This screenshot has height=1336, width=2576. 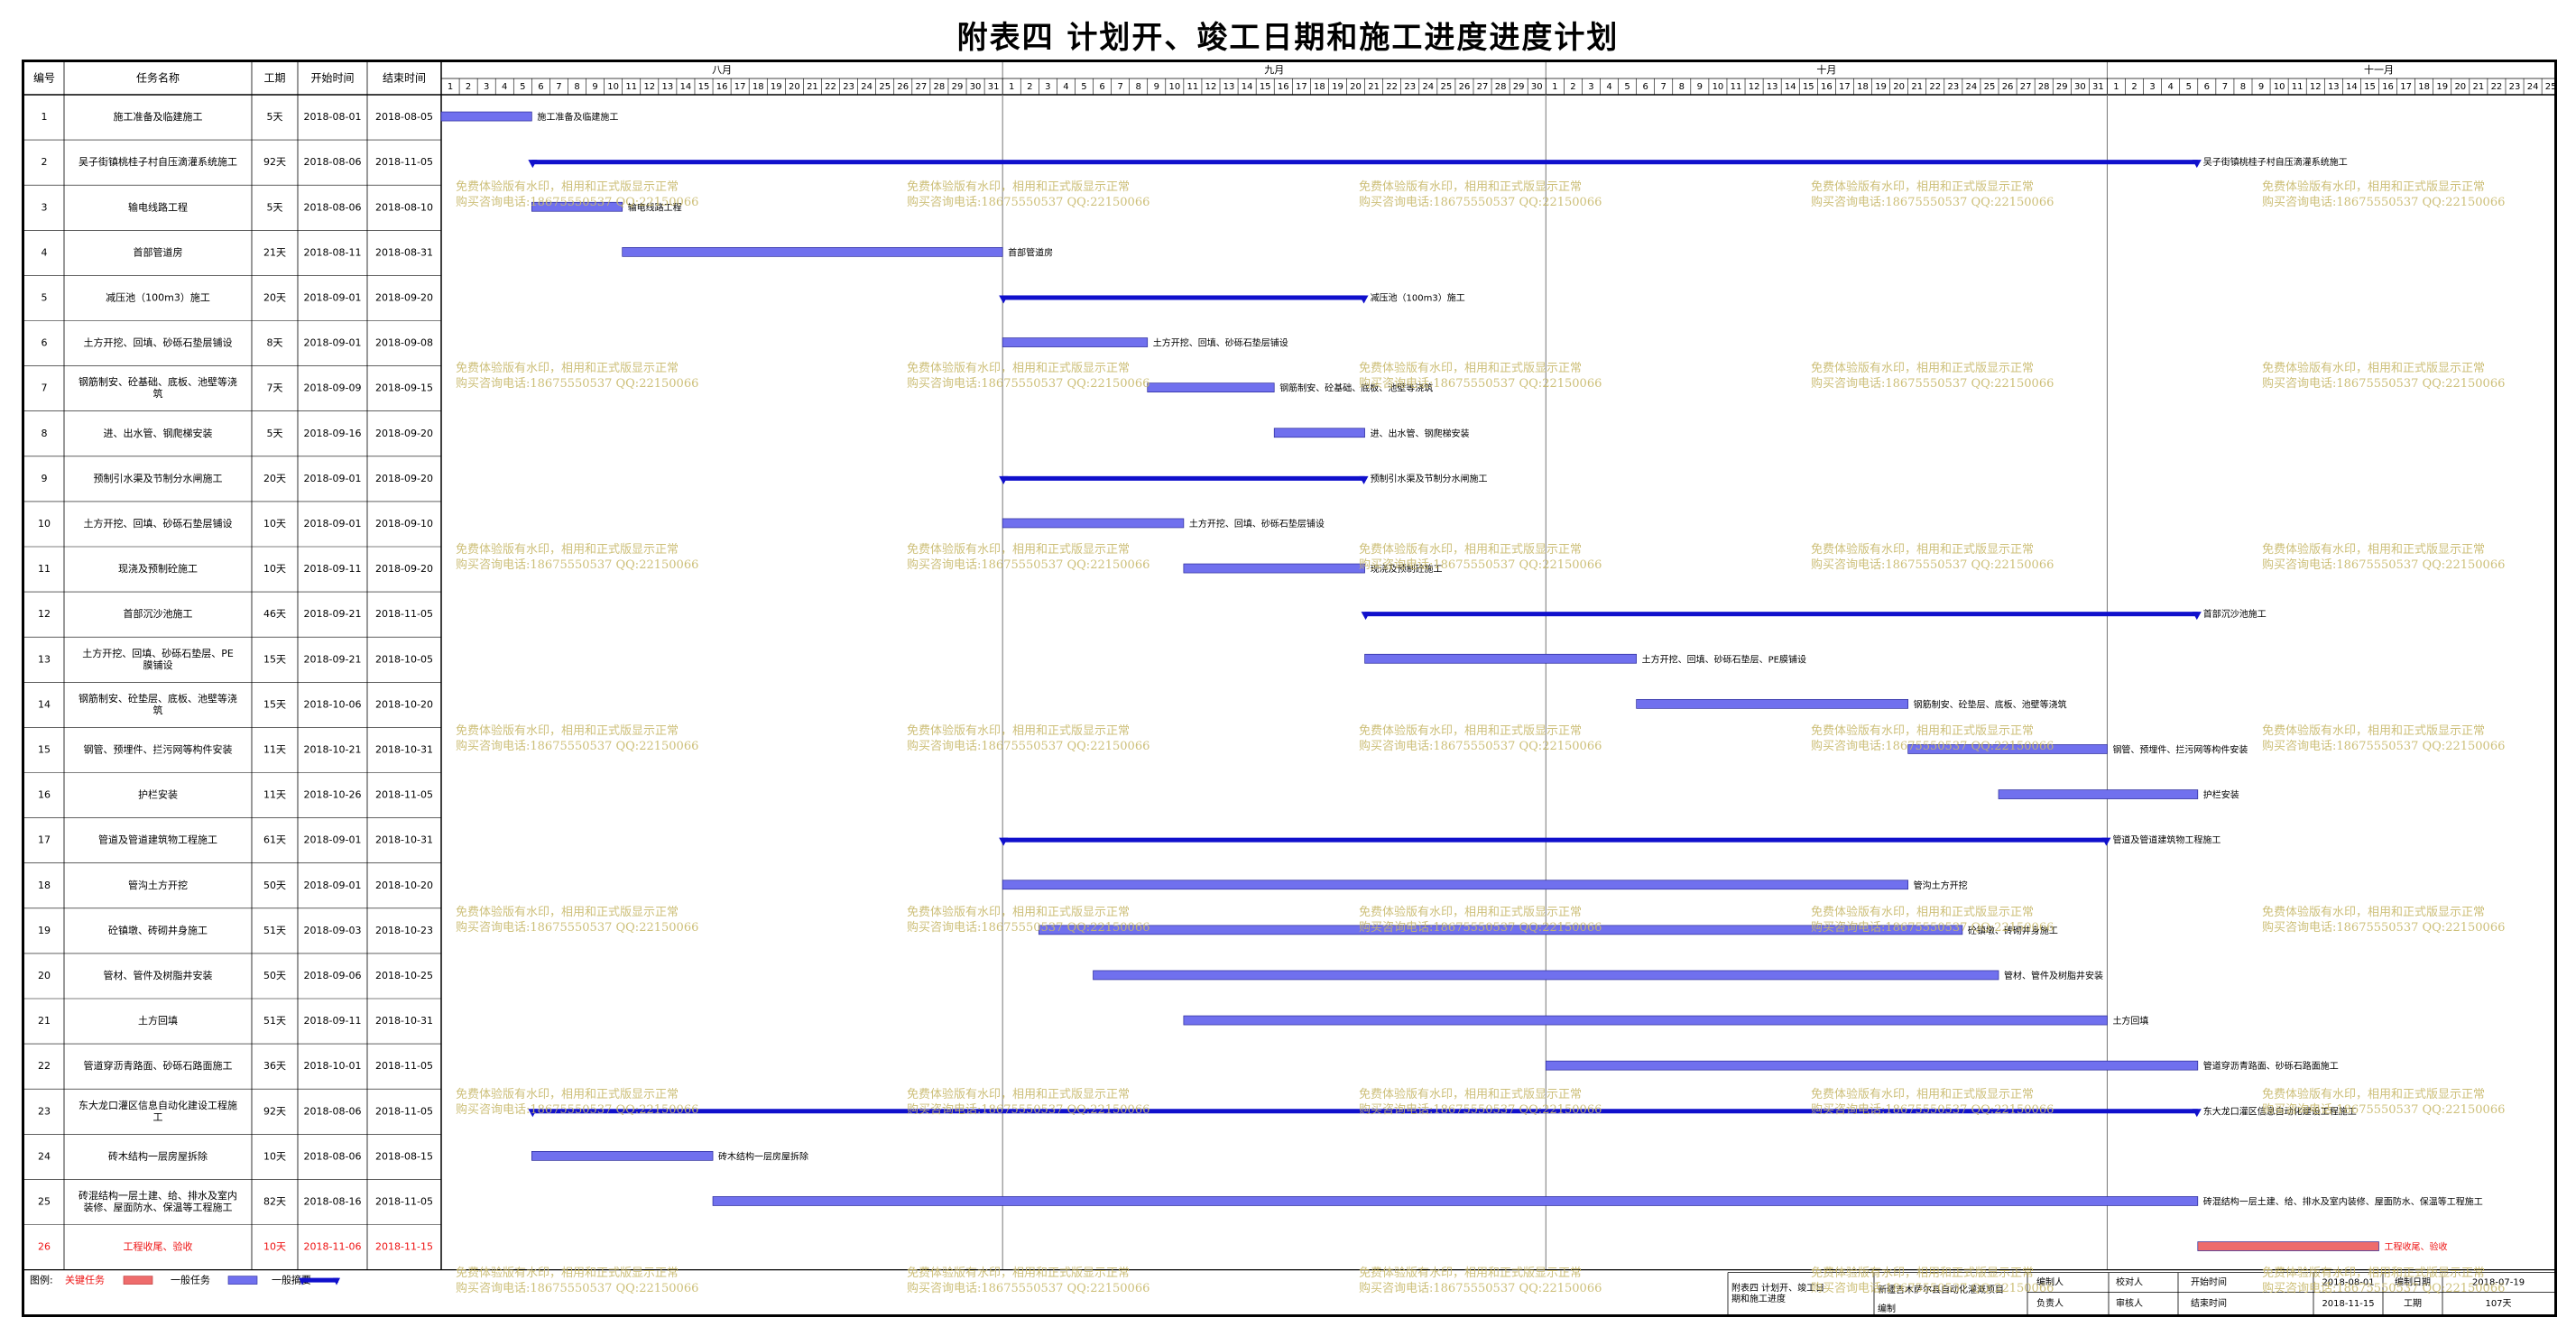 I want to click on task-name: 施工准备及临建施工, so click(x=158, y=116).